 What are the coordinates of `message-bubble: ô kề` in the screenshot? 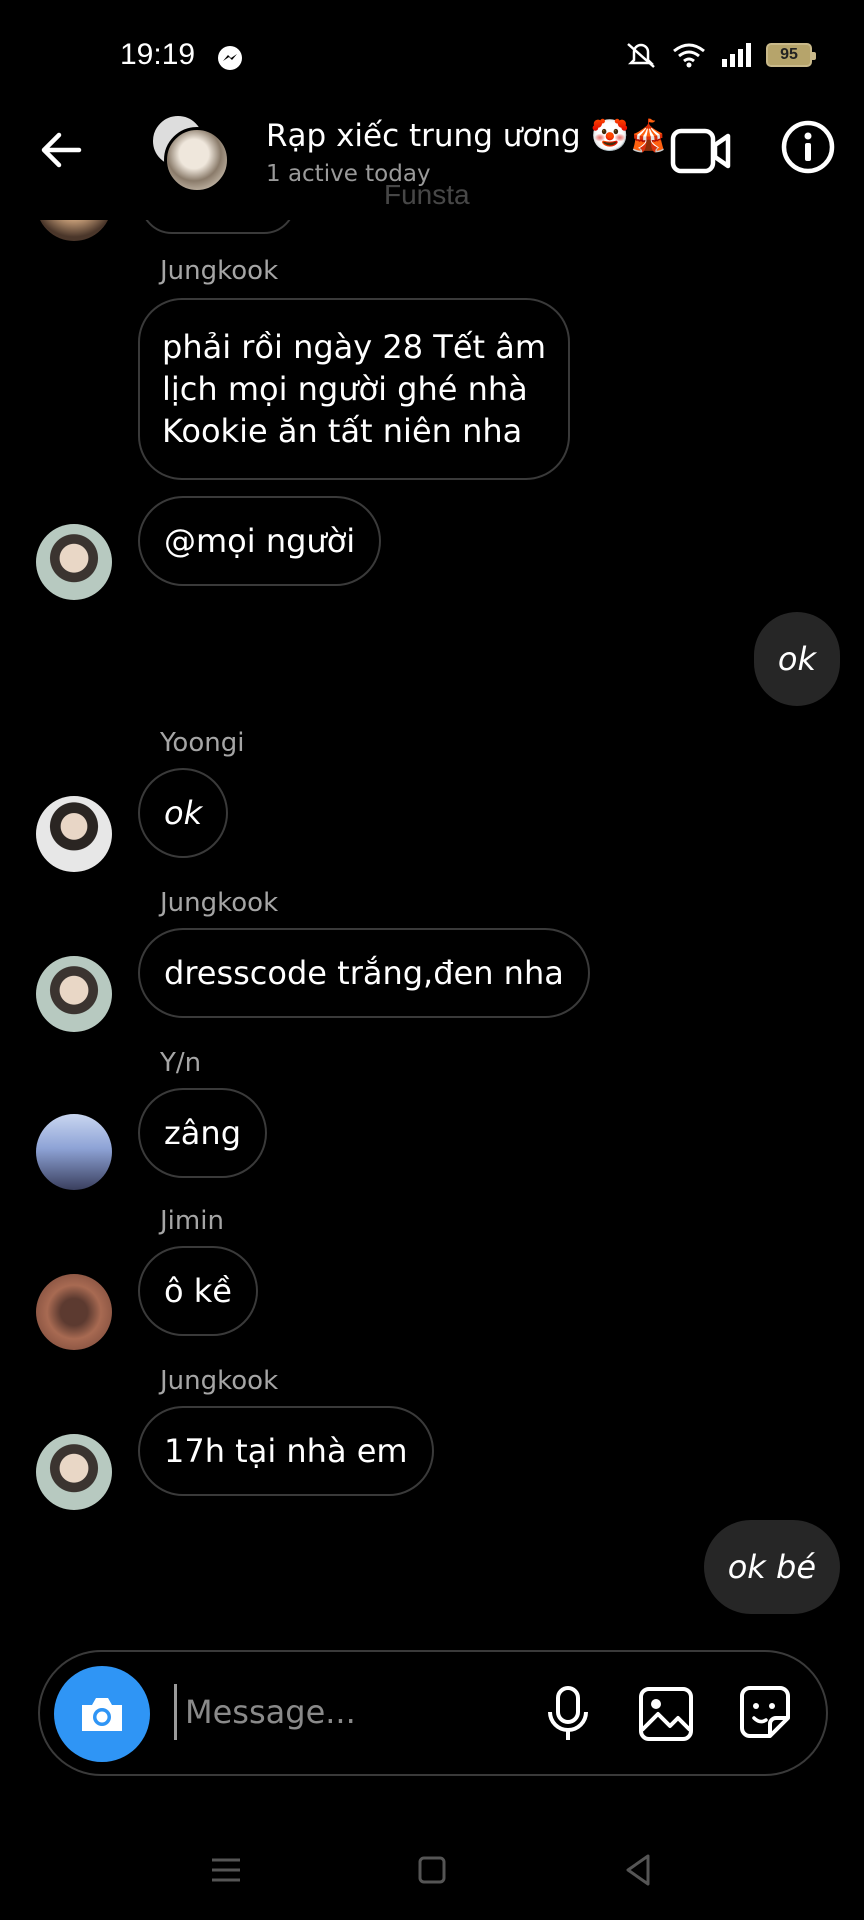 It's located at (198, 1291).